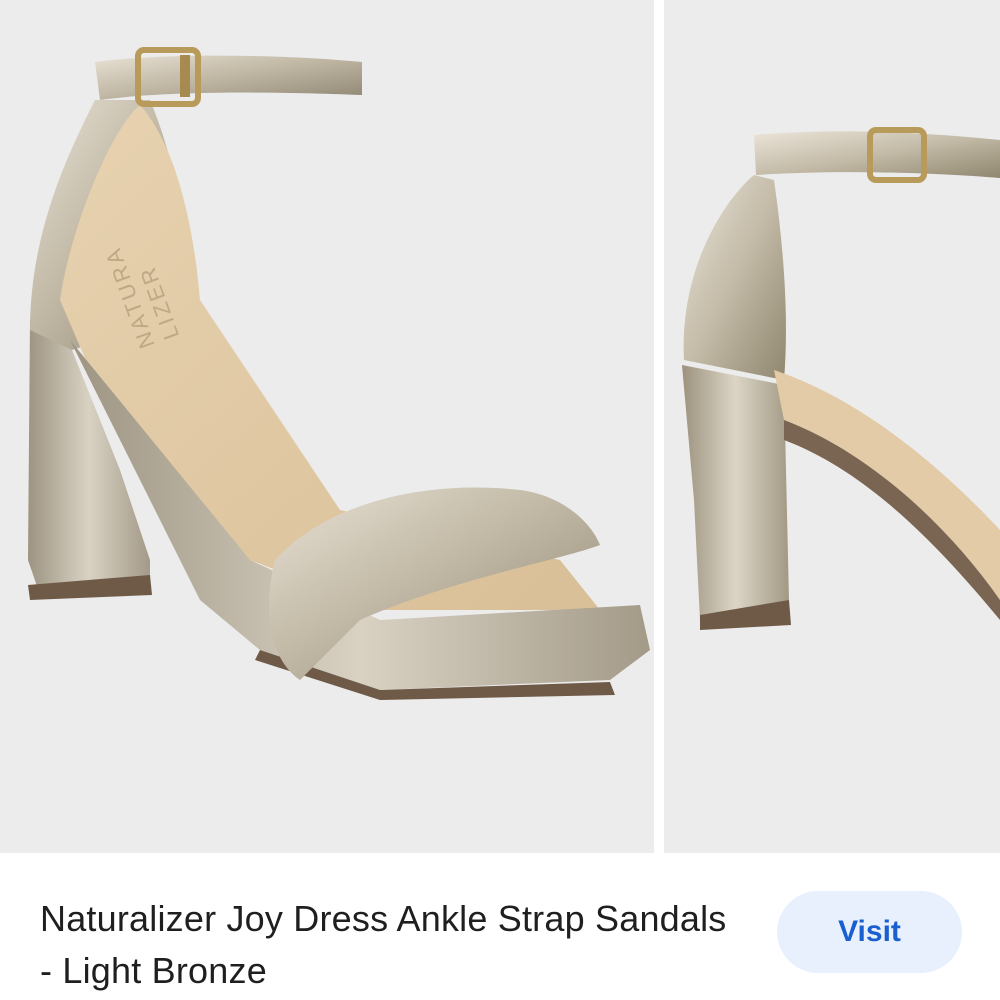  I want to click on visit-button: Visit, so click(869, 932).